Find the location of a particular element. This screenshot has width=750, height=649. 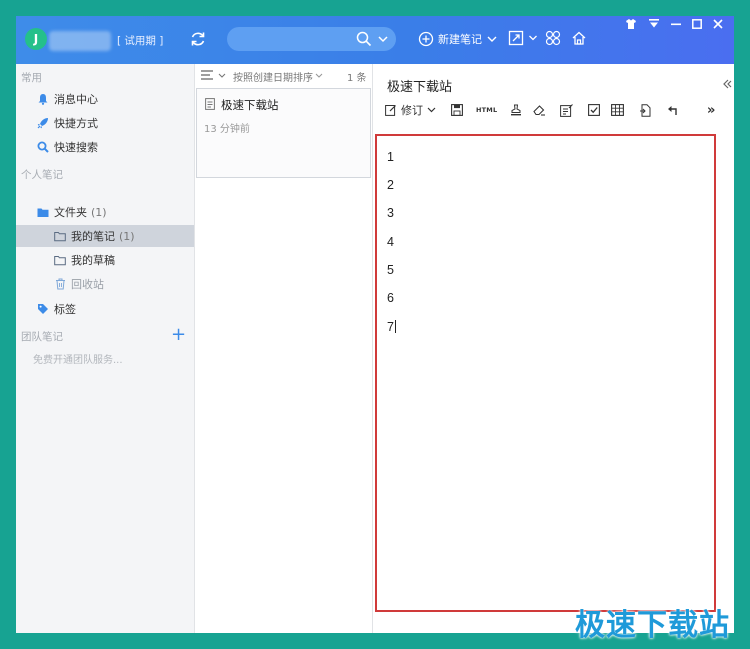

username-redacted is located at coordinates (80, 41).